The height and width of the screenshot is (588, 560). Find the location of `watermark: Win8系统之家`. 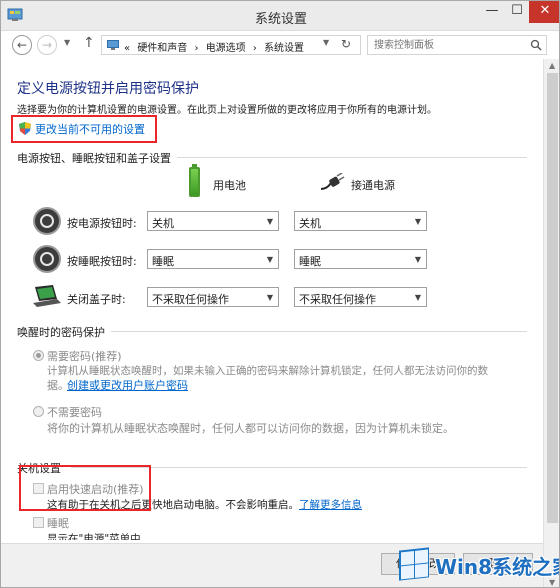

watermark: Win8系统之家 is located at coordinates (476, 565).